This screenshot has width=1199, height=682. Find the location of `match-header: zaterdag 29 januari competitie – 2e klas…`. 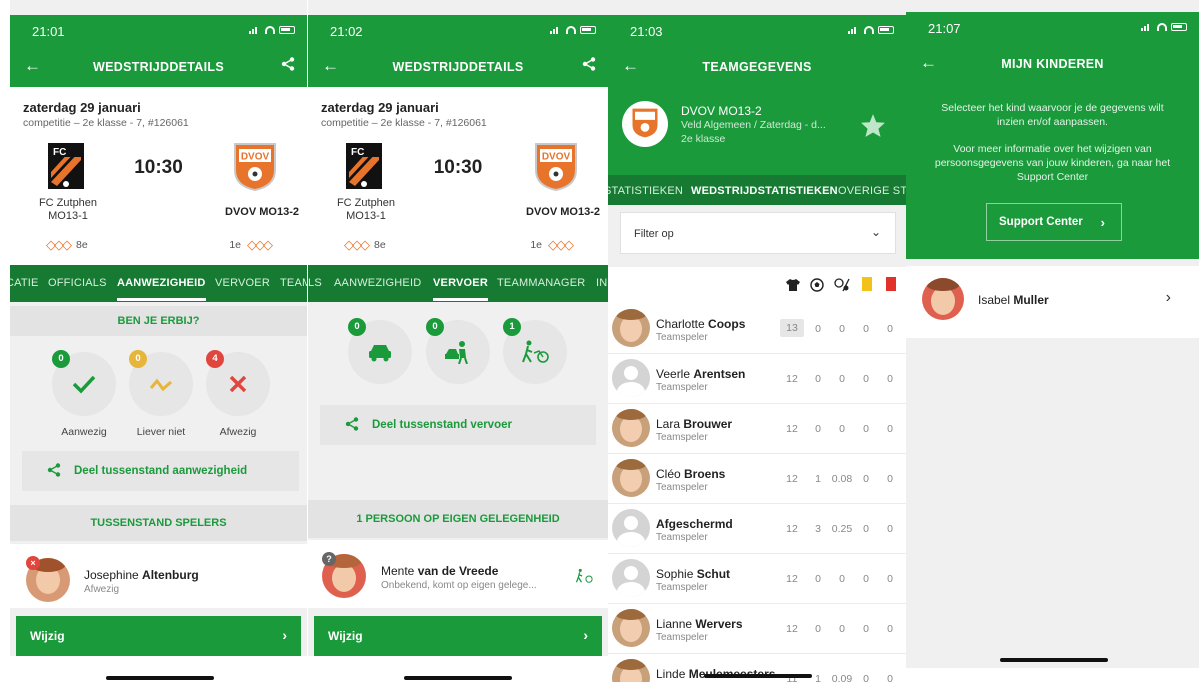

match-header: zaterdag 29 januari competitie – 2e klas… is located at coordinates (158, 176).